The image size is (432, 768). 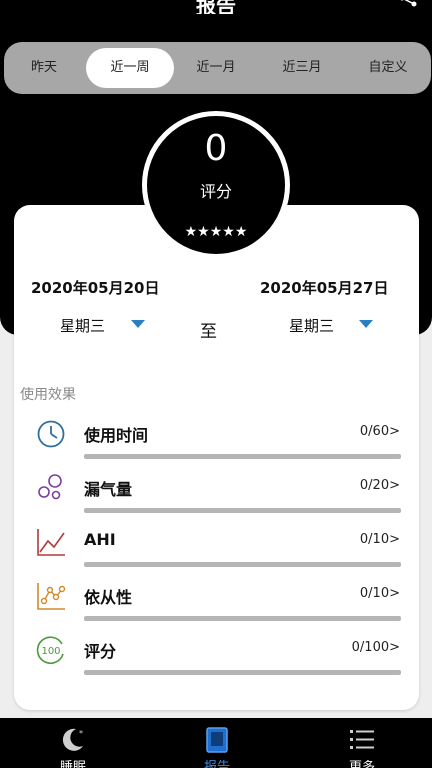 What do you see at coordinates (216, 606) in the screenshot?
I see `metric-compliance: 依从性 0/10>` at bounding box center [216, 606].